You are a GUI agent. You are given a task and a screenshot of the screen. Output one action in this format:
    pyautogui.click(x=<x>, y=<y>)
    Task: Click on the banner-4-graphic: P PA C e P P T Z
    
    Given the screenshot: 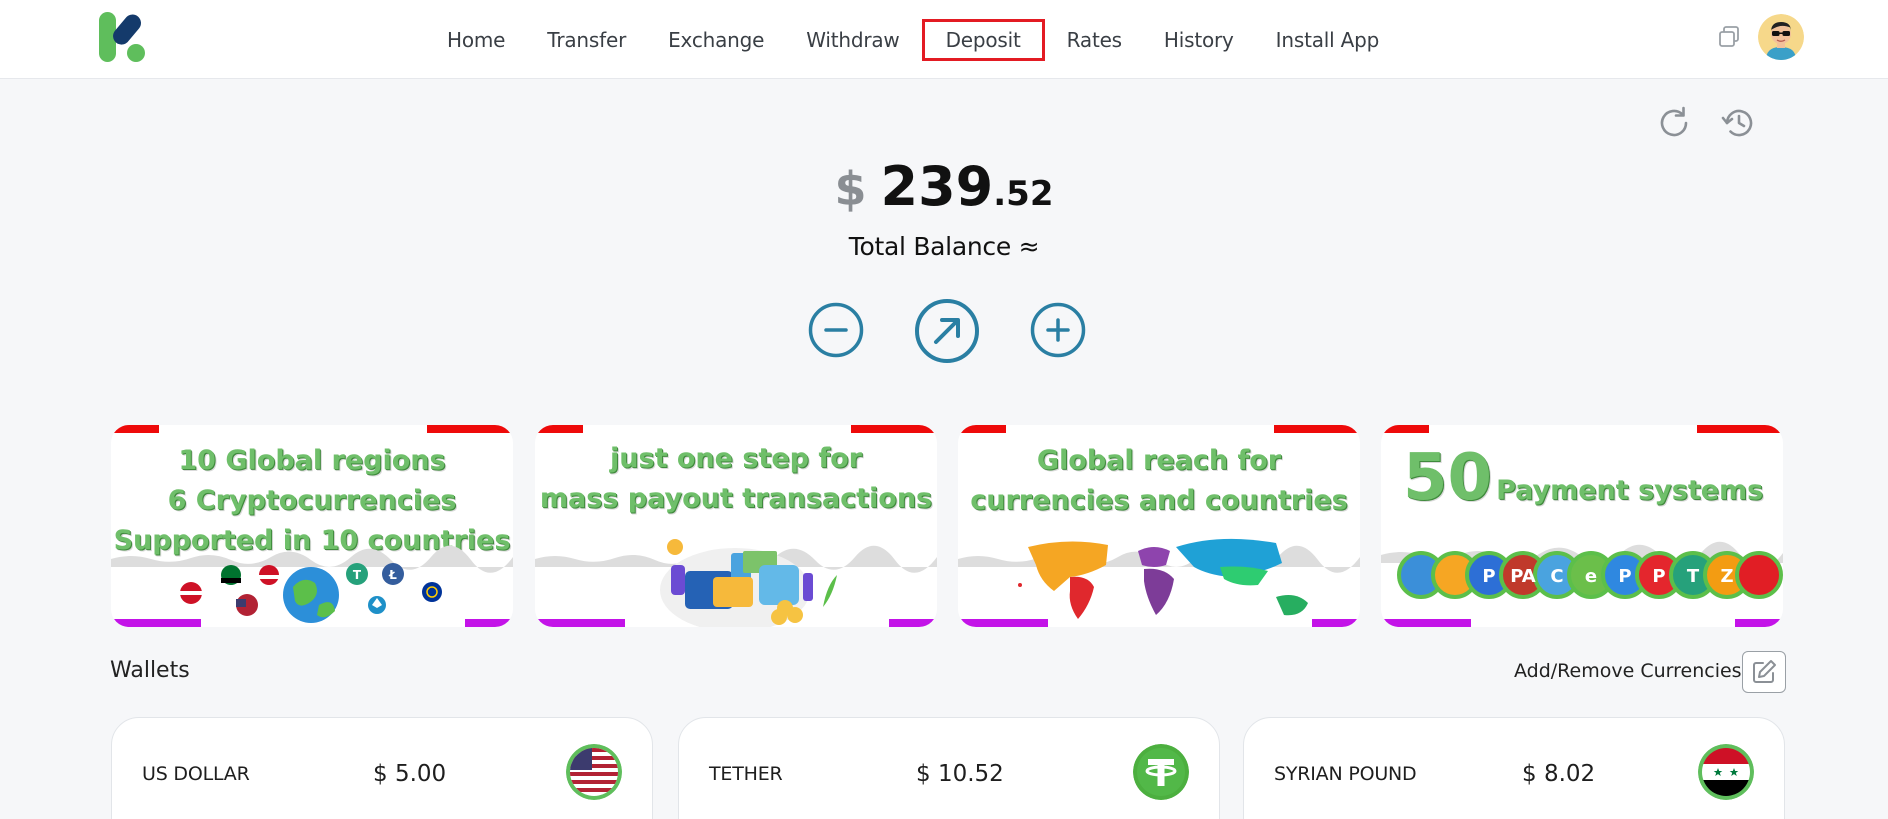 What is the action you would take?
    pyautogui.click(x=1582, y=570)
    